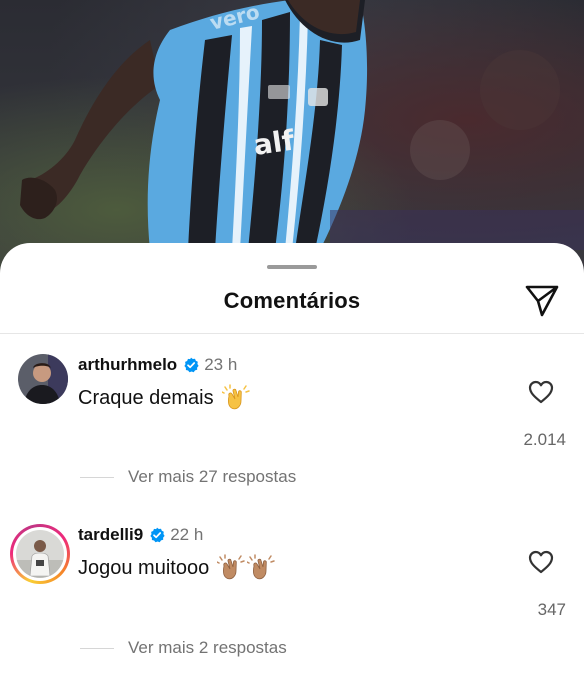 This screenshot has height=675, width=584. What do you see at coordinates (221, 364) in the screenshot?
I see `comment-time: 23 h` at bounding box center [221, 364].